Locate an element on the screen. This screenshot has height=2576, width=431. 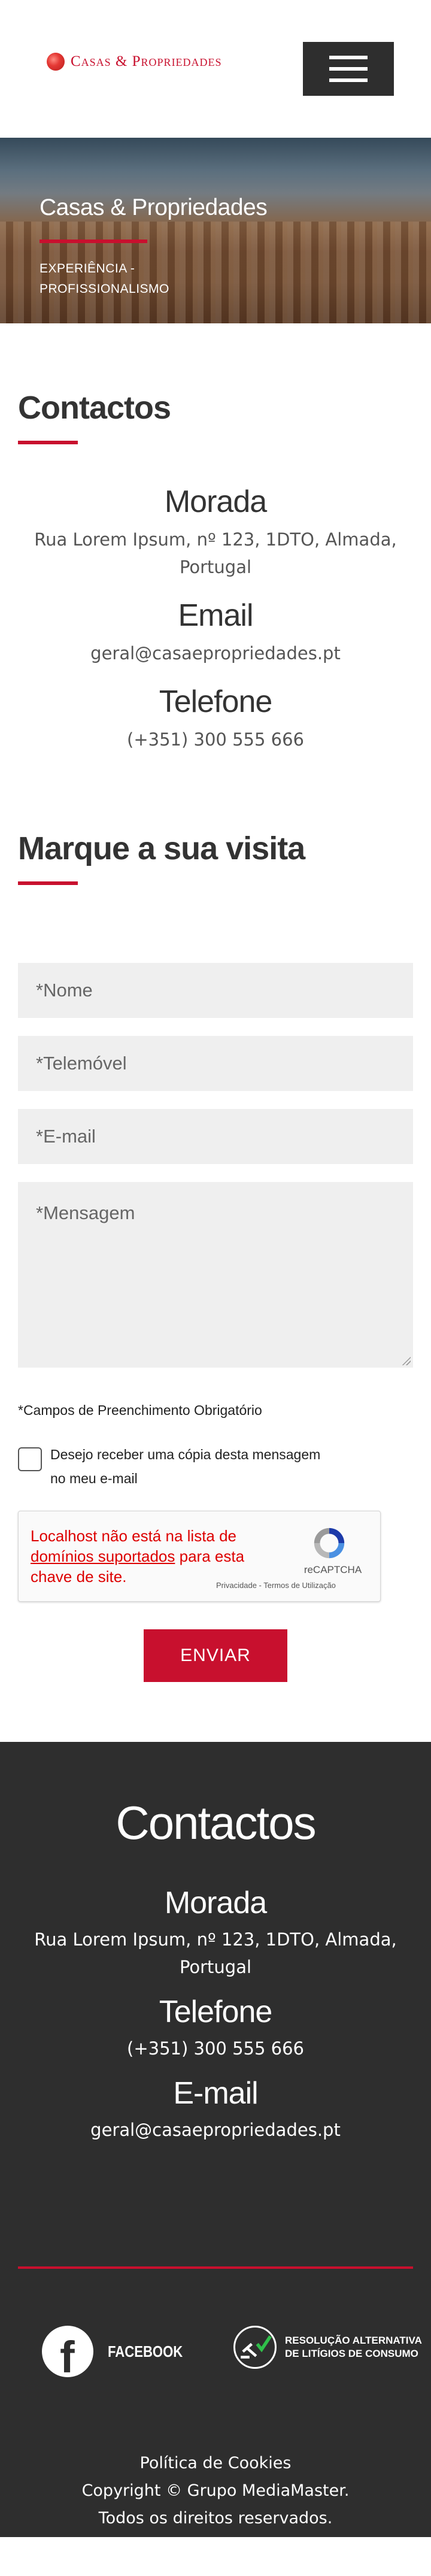
footer-phone-block: Telefone (+351) 300 555 666 is located at coordinates (215, 2028).